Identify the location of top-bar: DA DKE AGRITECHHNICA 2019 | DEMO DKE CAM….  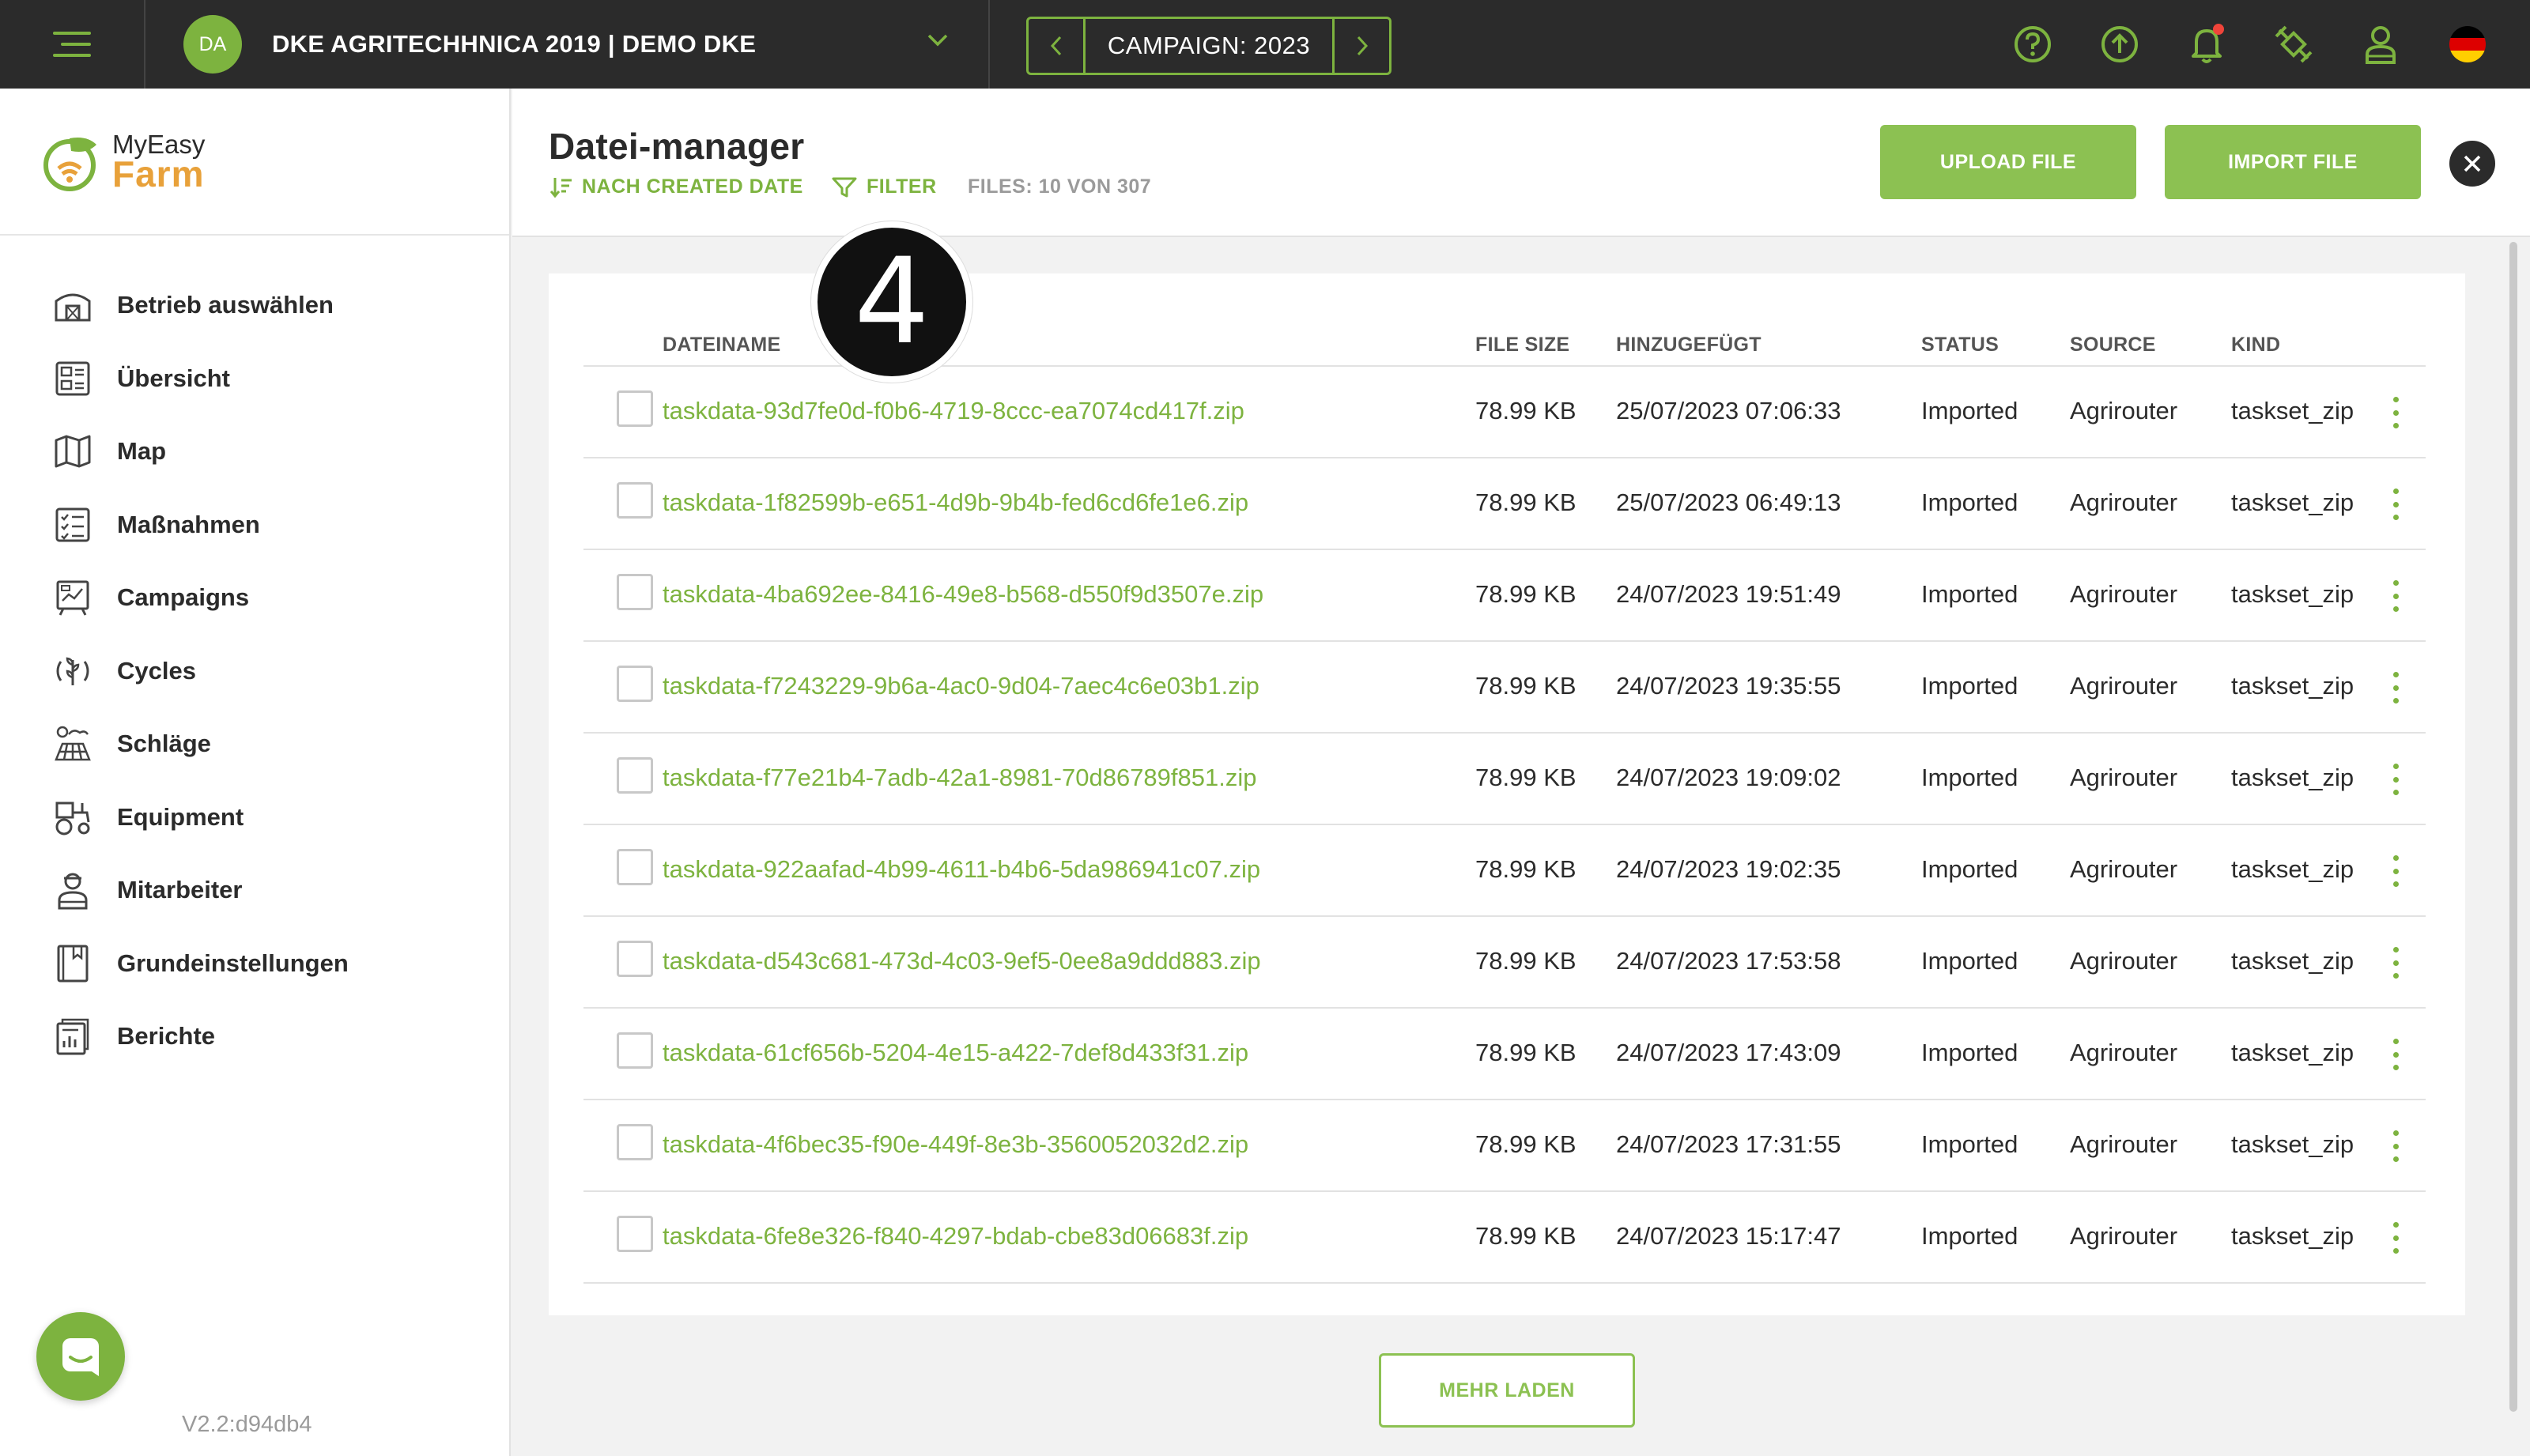
(1265, 44).